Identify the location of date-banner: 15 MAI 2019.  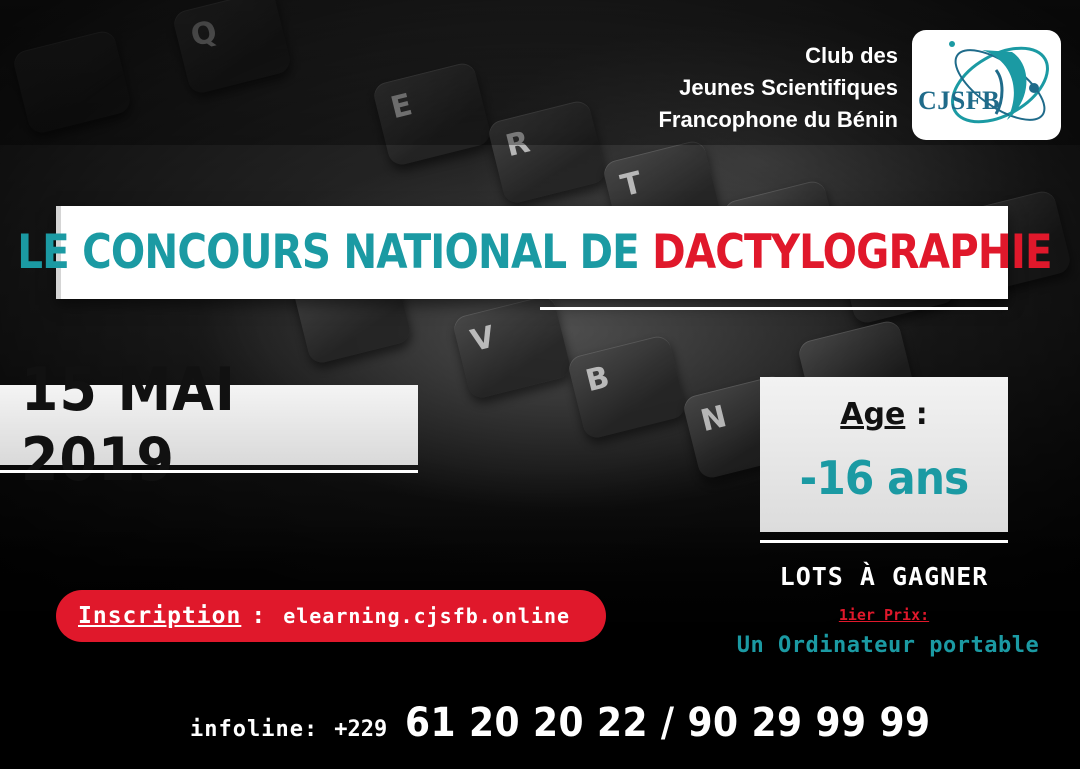
(209, 425).